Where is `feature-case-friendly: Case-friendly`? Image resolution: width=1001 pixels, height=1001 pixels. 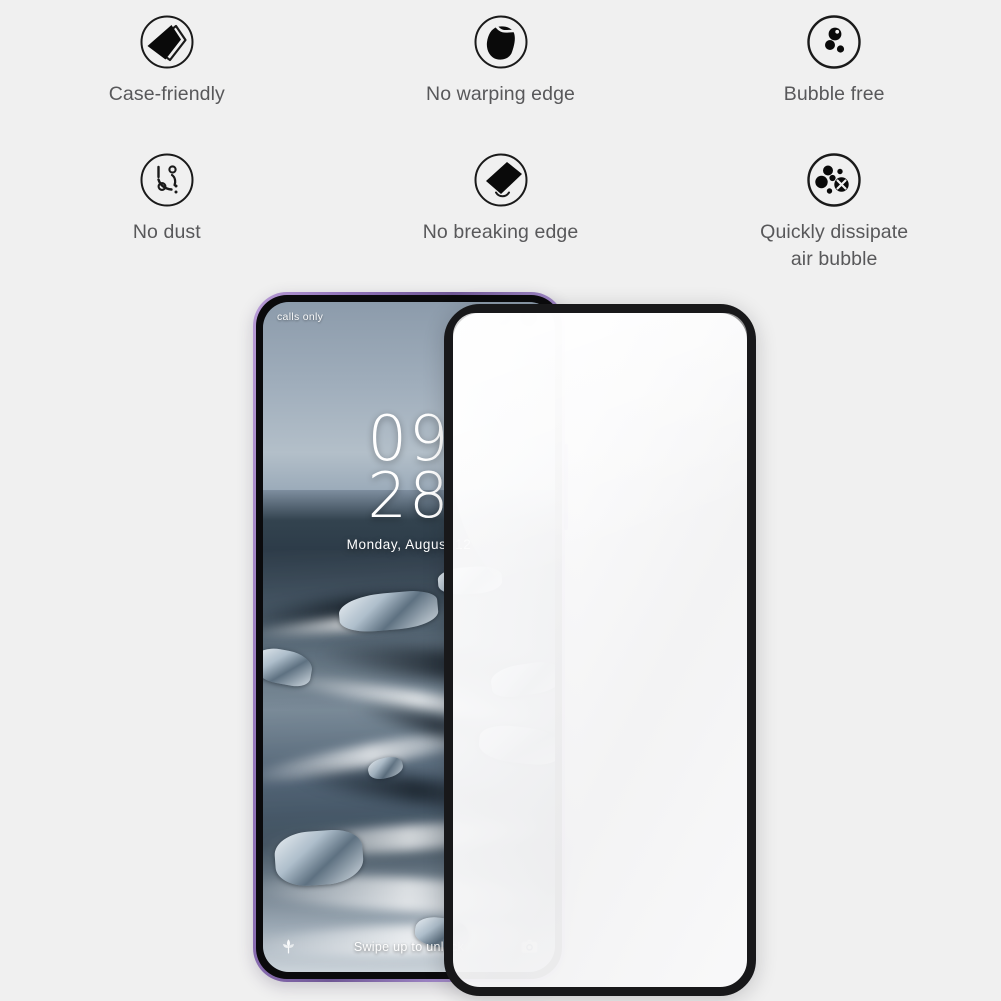
feature-case-friendly: Case-friendly is located at coordinates (167, 61).